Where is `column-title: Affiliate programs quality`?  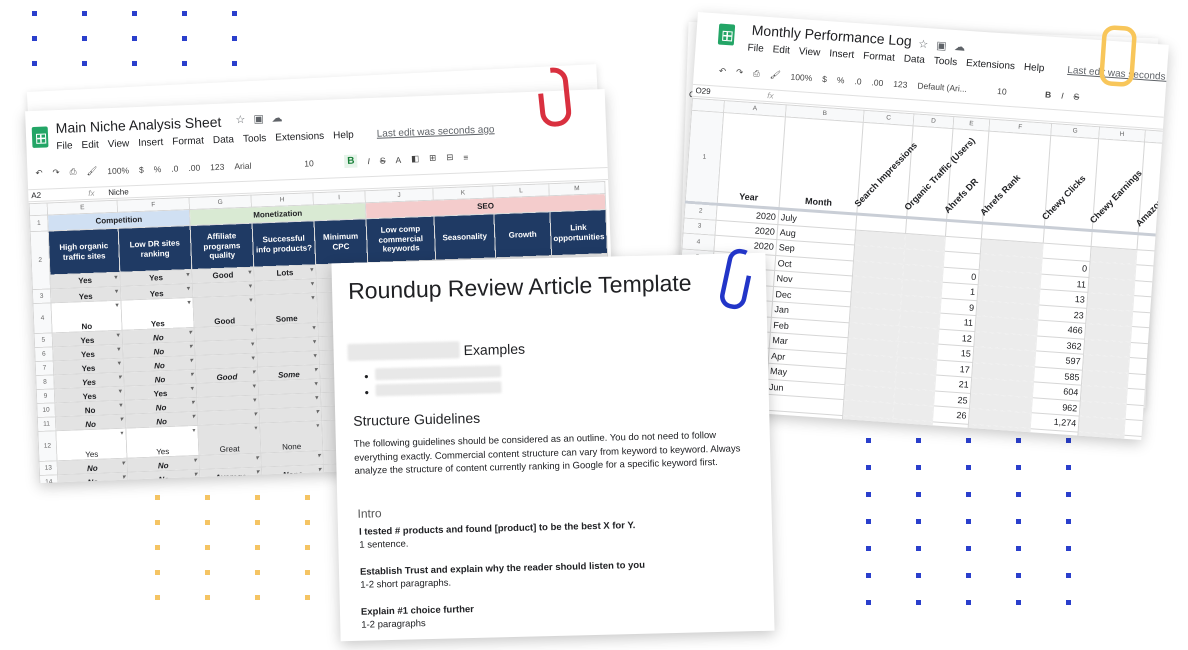 column-title: Affiliate programs quality is located at coordinates (222, 246).